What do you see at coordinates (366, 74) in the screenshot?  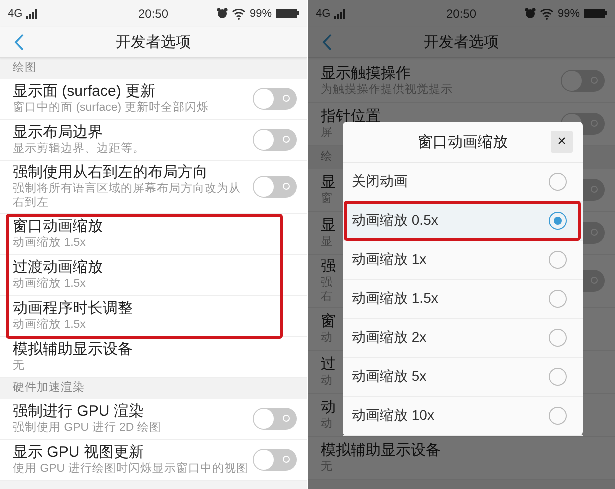 I see `setting-title: 显示触摸操作` at bounding box center [366, 74].